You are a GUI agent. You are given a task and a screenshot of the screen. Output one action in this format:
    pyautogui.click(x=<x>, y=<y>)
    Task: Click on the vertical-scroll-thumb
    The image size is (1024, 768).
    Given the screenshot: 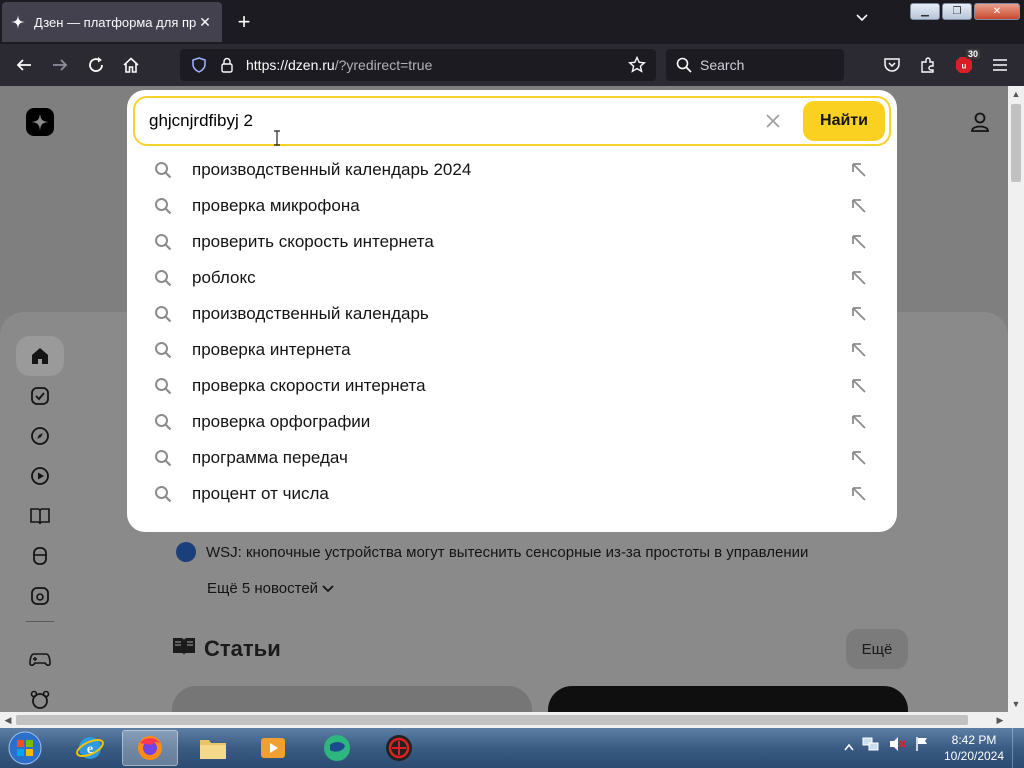 What is the action you would take?
    pyautogui.click(x=1016, y=143)
    